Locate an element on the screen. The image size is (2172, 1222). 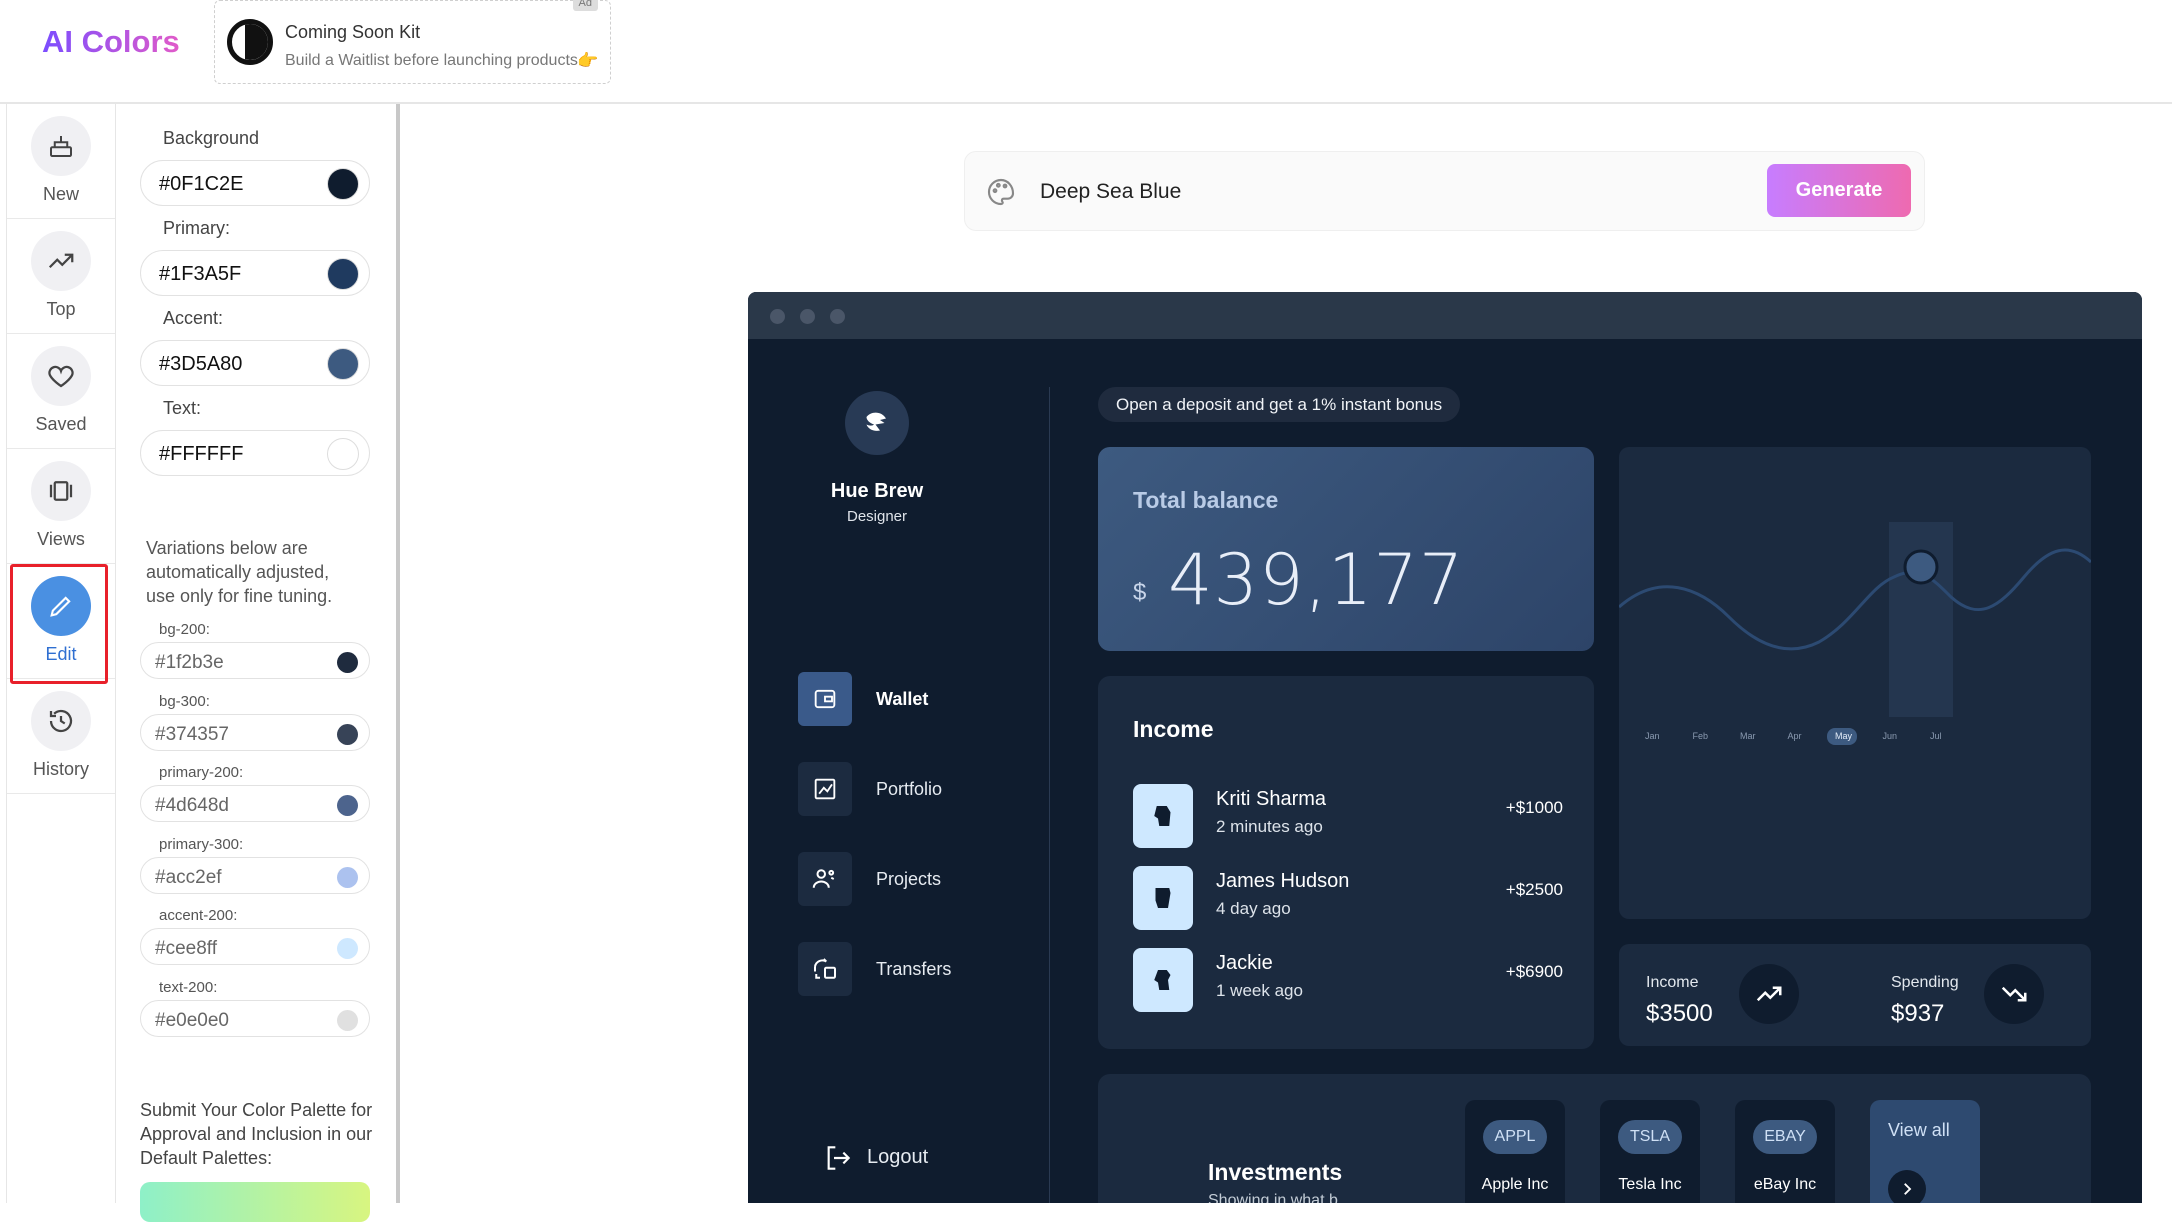
nav-item-wallet: Wallet is located at coordinates (908, 699).